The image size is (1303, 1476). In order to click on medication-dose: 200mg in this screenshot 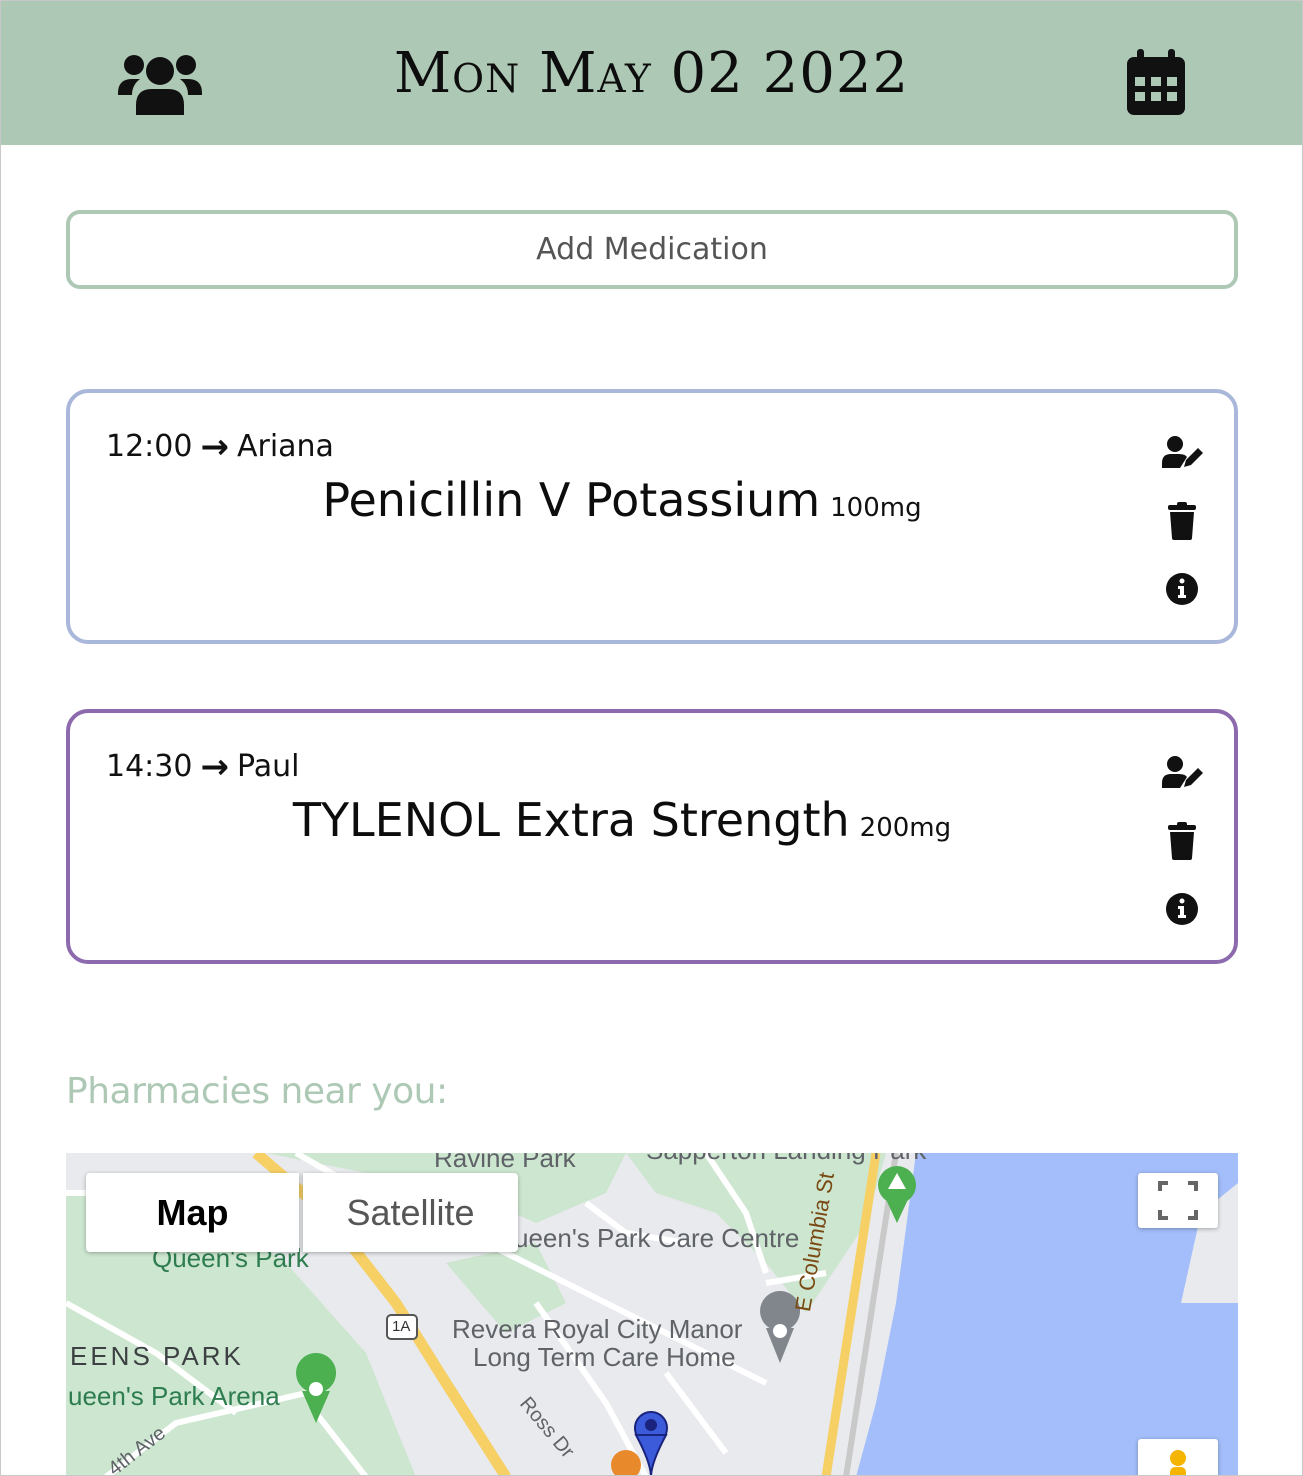, I will do `click(905, 828)`.